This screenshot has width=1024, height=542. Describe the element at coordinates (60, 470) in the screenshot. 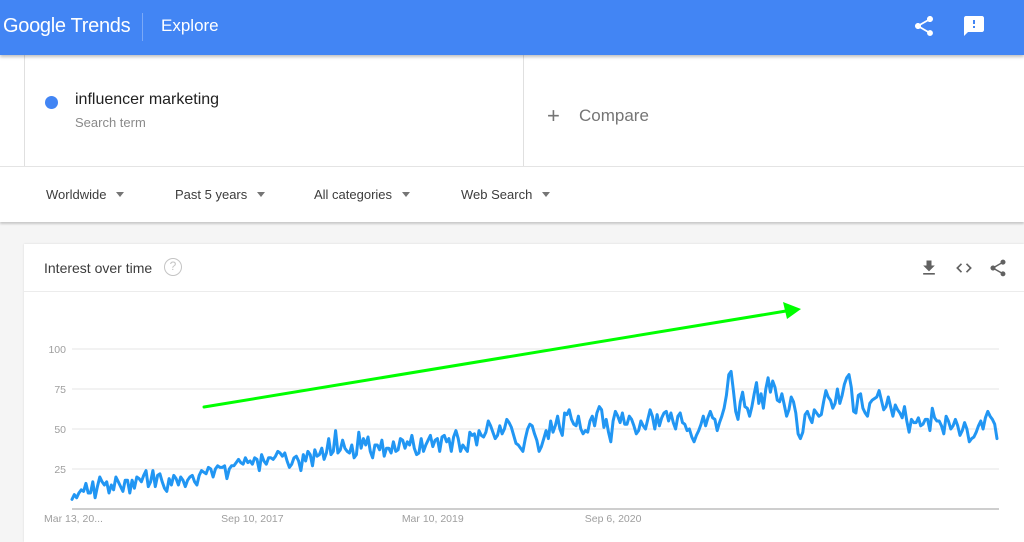

I see `y-tick-label: 25` at that location.